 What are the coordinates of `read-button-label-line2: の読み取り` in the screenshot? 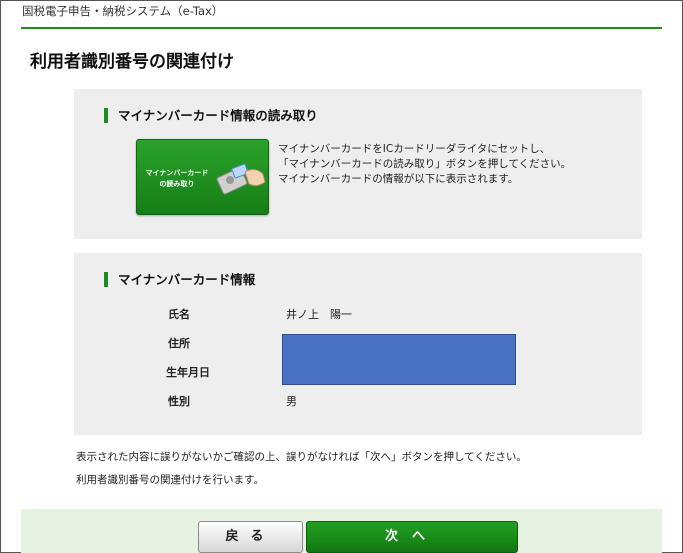 It's located at (177, 184).